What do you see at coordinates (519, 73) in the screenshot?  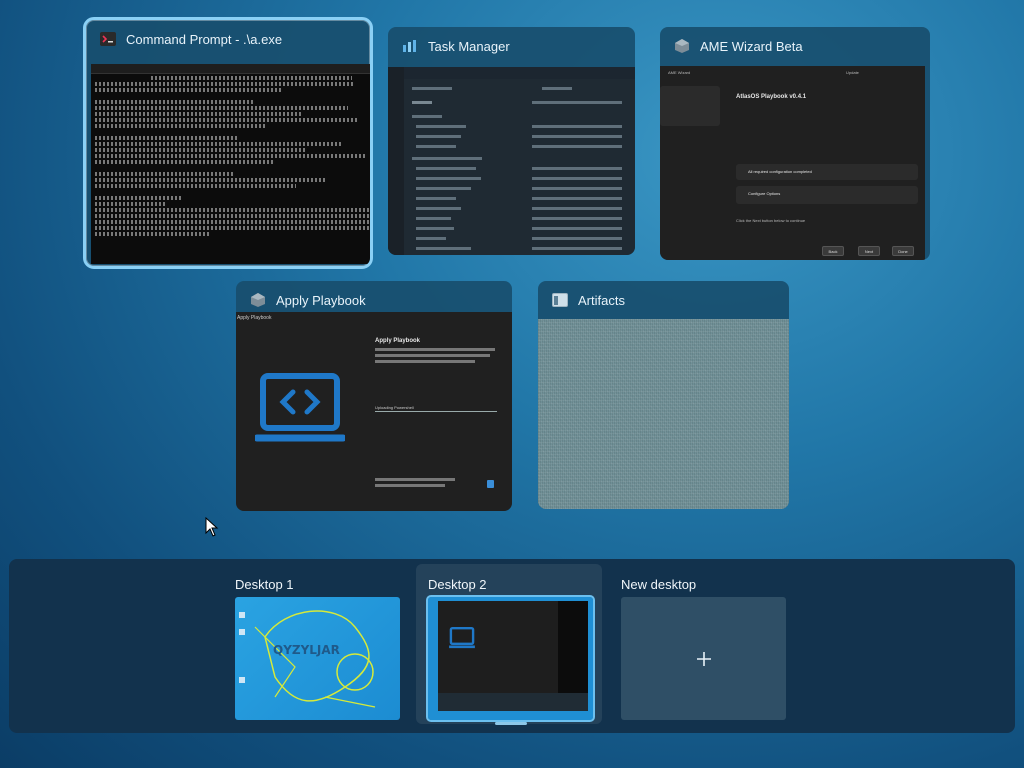 I see `task-manager-header` at bounding box center [519, 73].